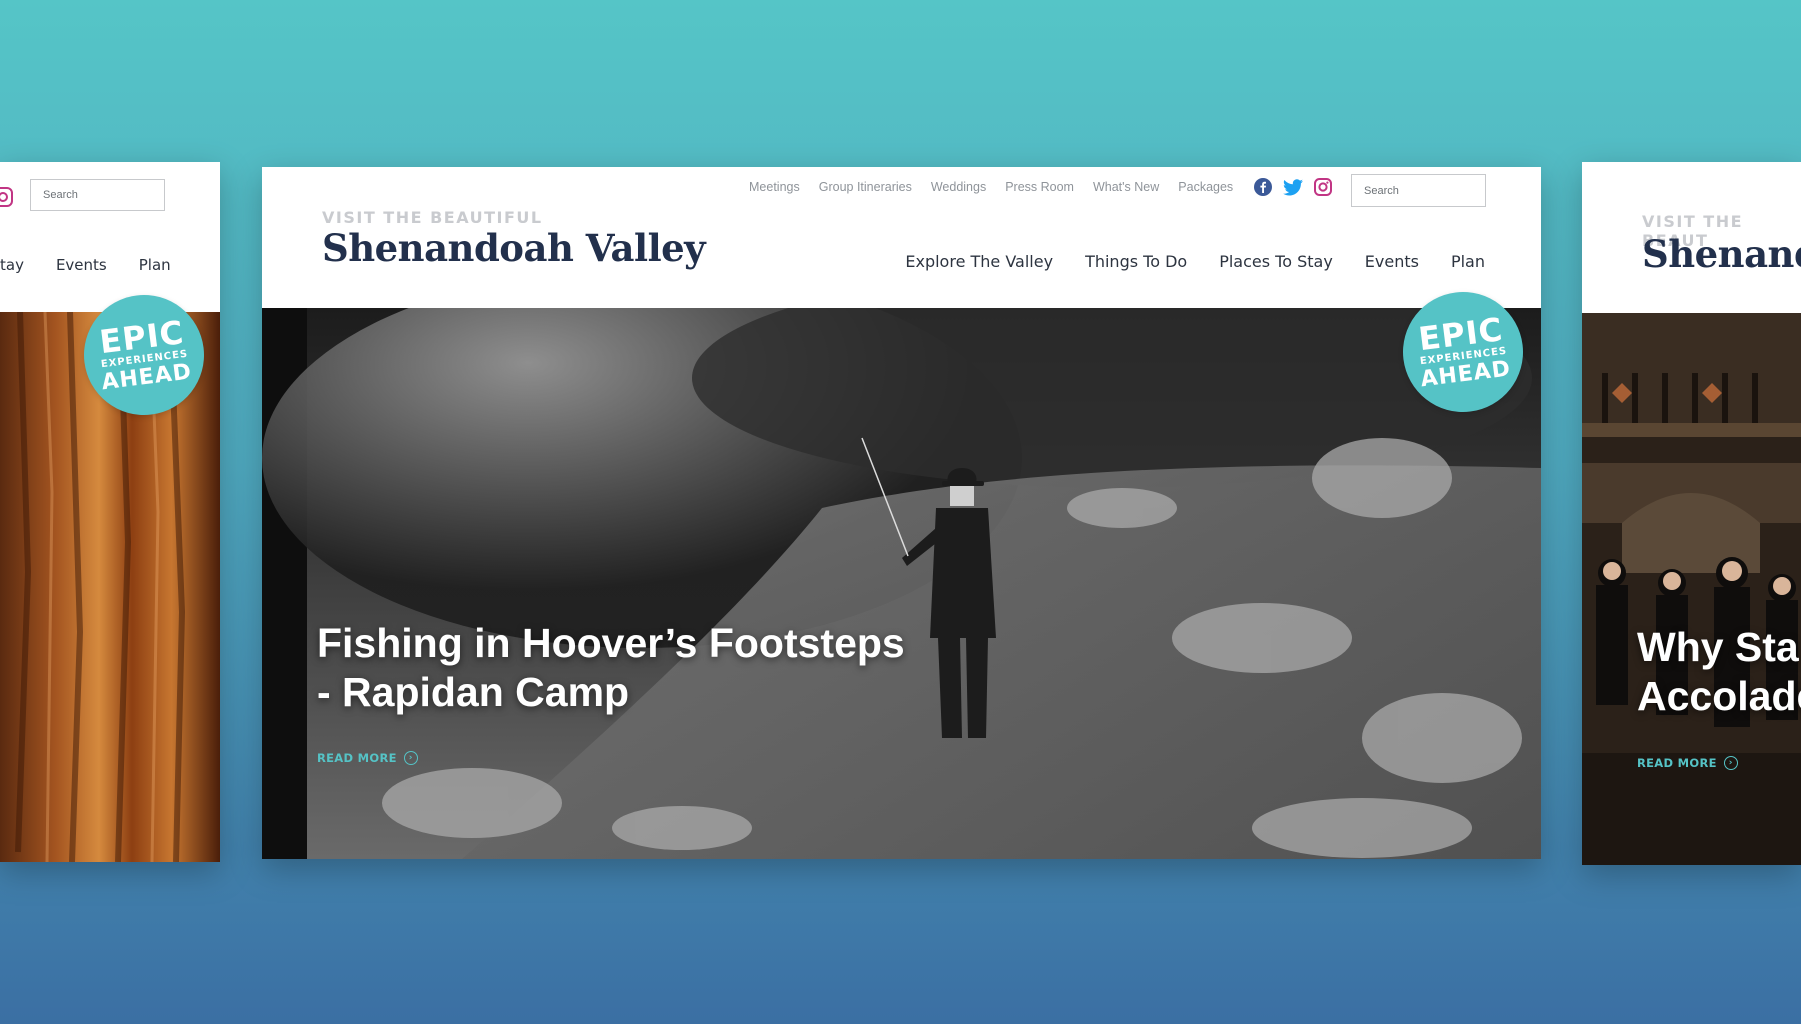 The width and height of the screenshot is (1801, 1024). I want to click on util-link-packages: Packages, so click(1205, 187).